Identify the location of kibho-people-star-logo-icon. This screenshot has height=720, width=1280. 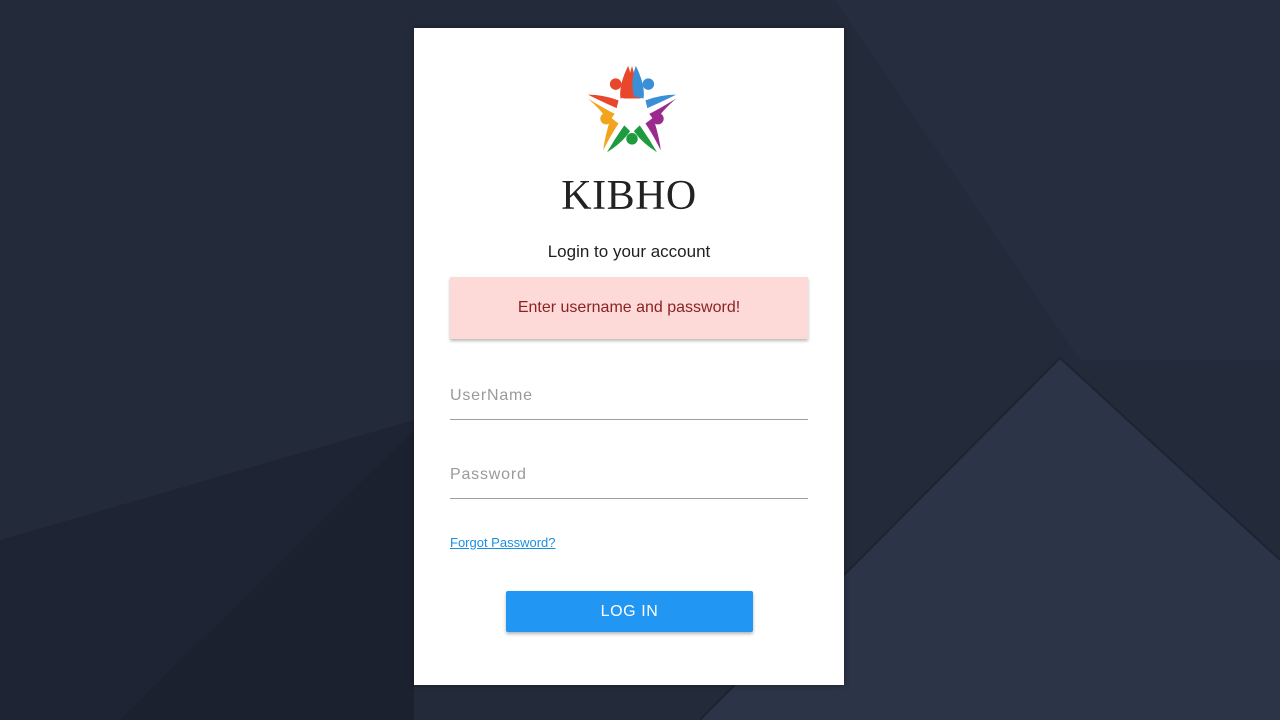
(632, 109).